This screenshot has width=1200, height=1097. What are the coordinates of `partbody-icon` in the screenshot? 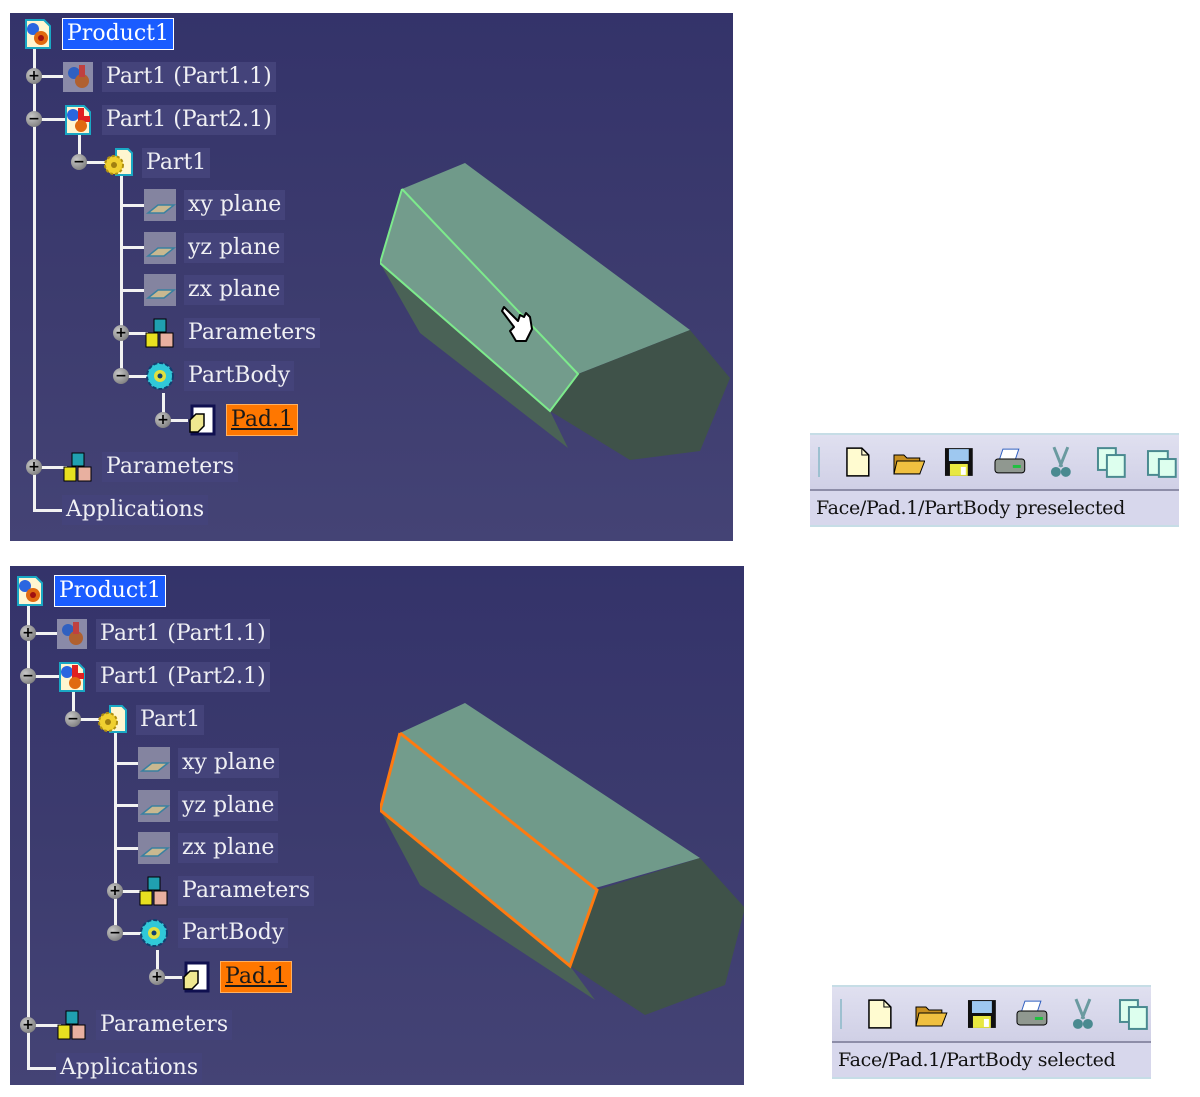 It's located at (154, 933).